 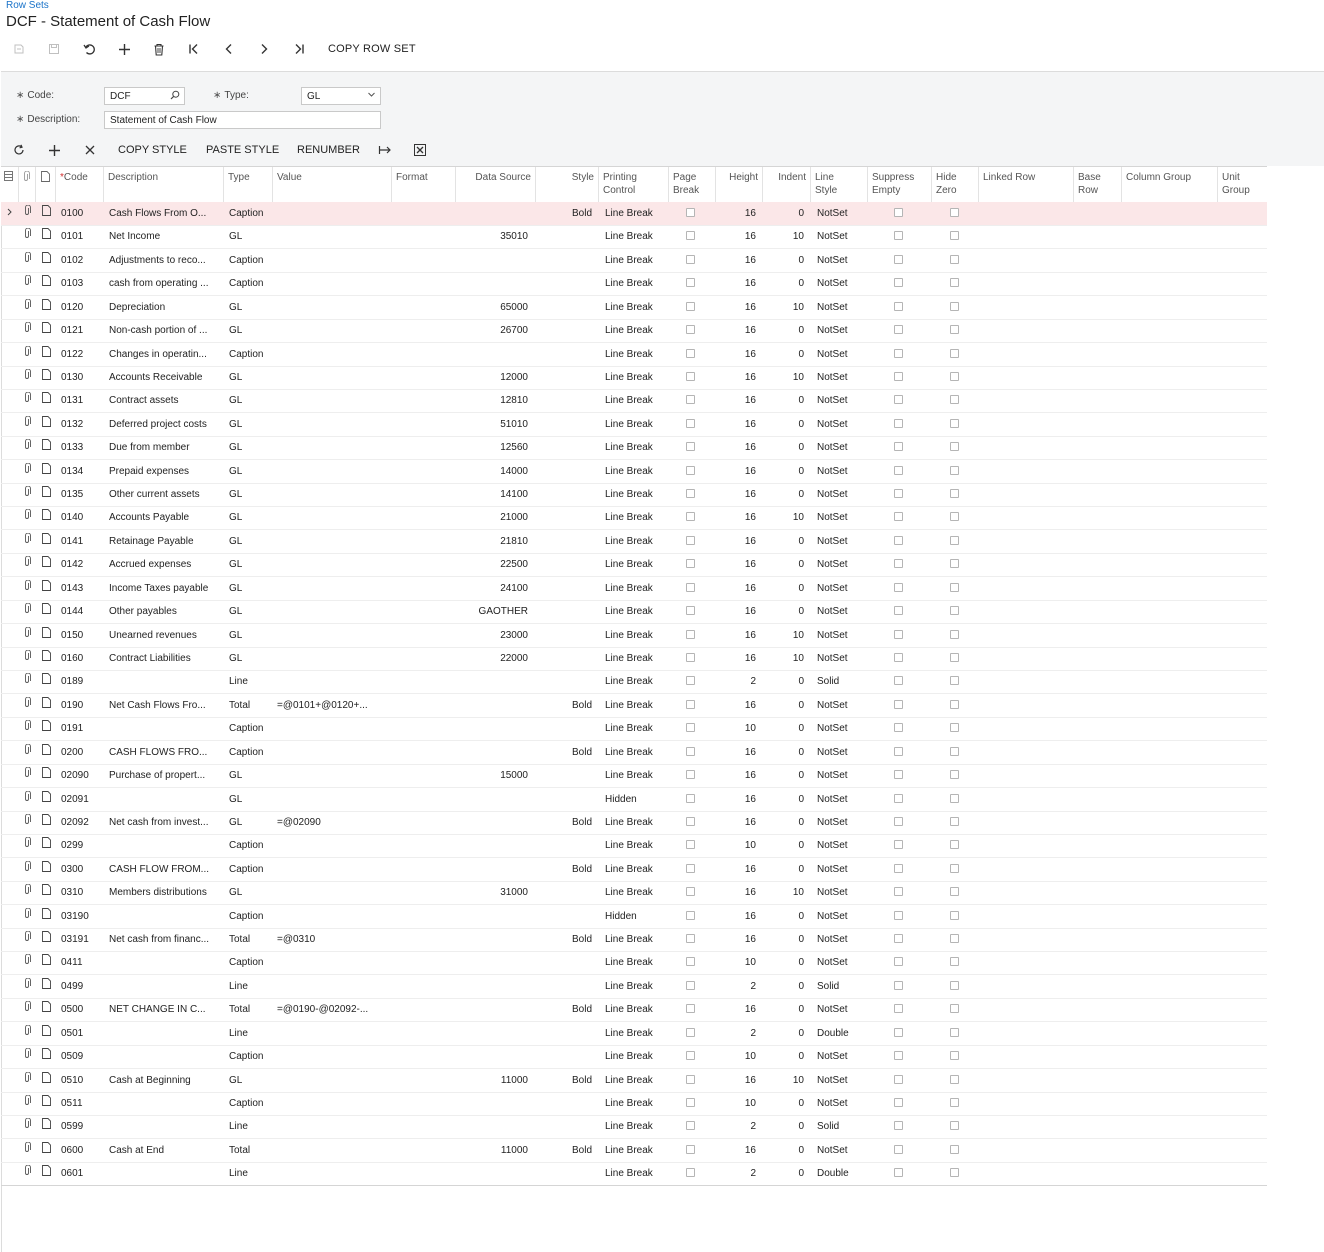 I want to click on cell-data-source: 15000, so click(x=493, y=775).